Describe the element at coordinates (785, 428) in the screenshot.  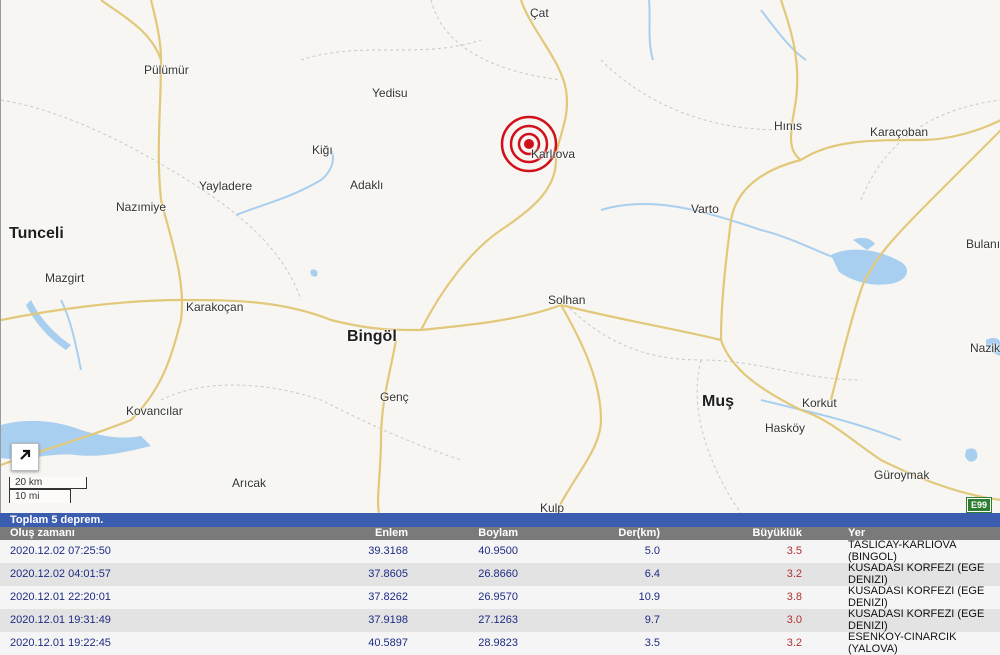
I see `place-label: Hasköy` at that location.